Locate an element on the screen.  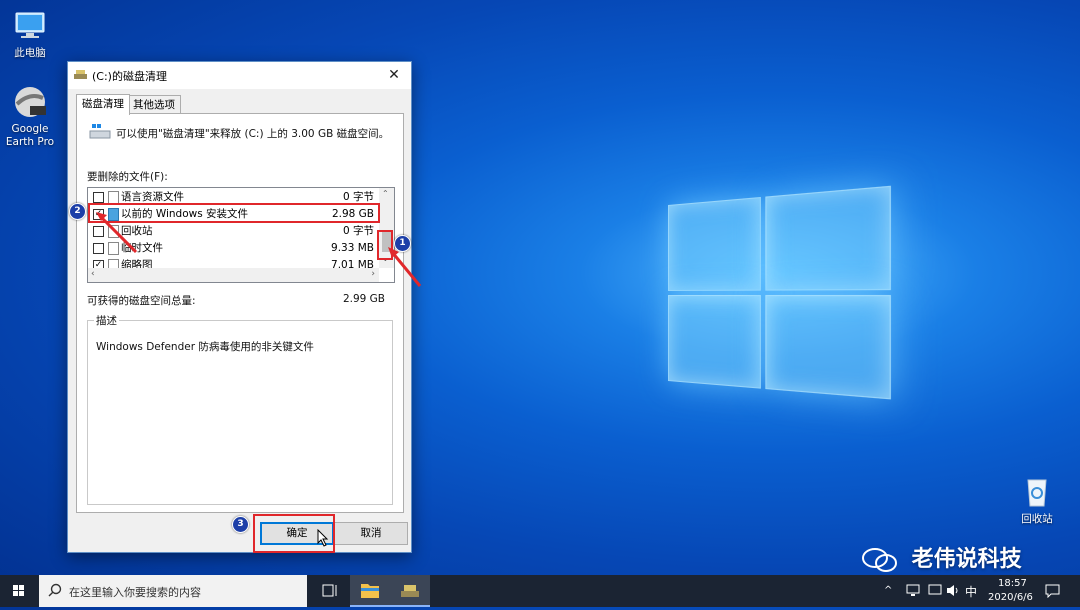
file-explorer-button is located at coordinates (370, 591).